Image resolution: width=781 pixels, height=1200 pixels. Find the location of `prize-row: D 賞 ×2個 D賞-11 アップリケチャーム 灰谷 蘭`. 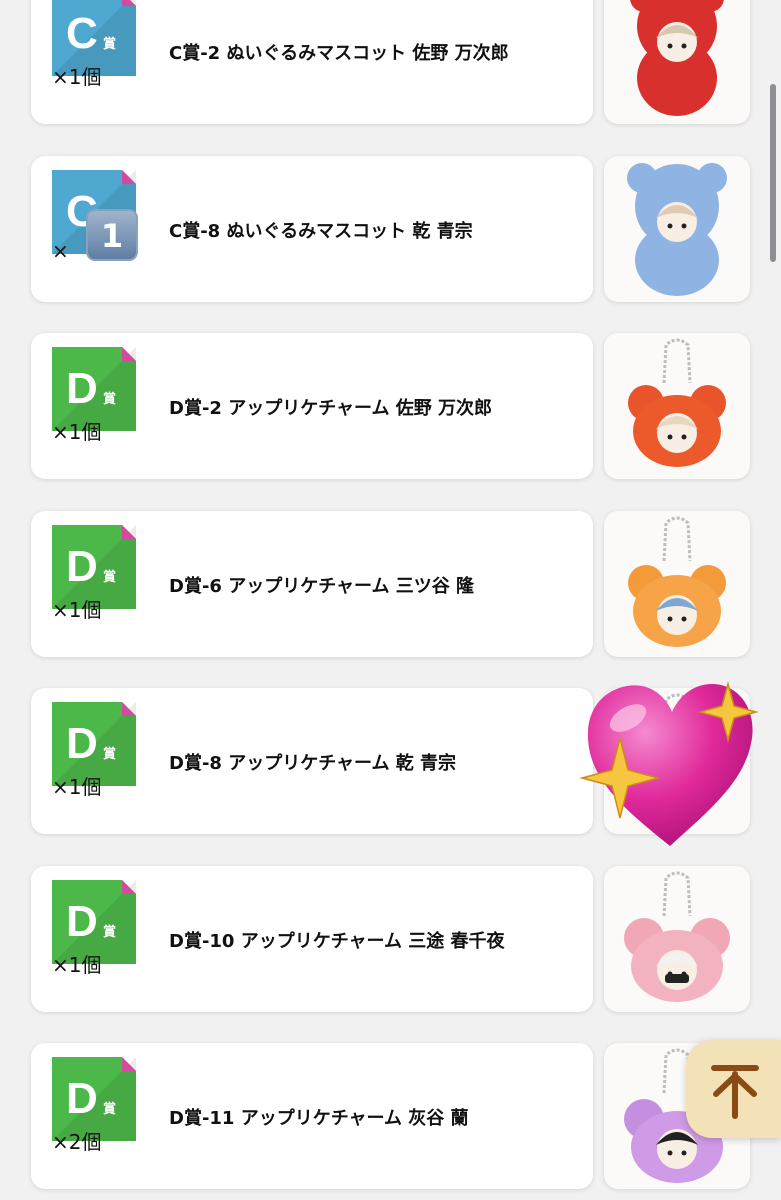

prize-row: D 賞 ×2個 D賞-11 アップリケチャーム 灰谷 蘭 is located at coordinates (390, 1116).